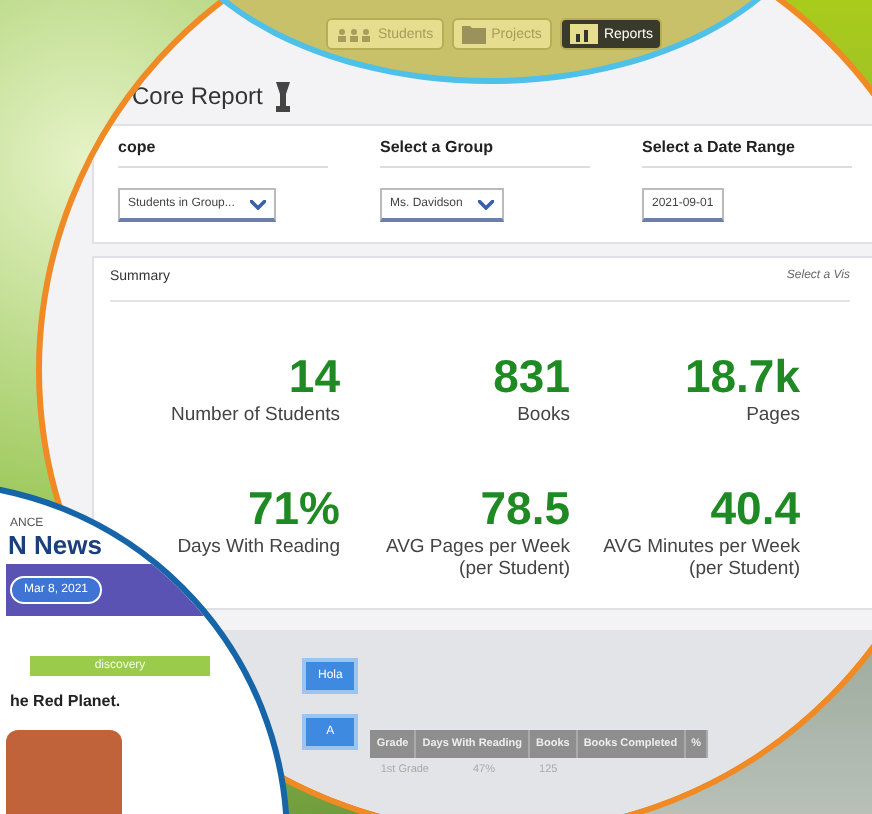 This screenshot has width=872, height=814. Describe the element at coordinates (543, 415) in the screenshot. I see `stat-label: Books` at that location.